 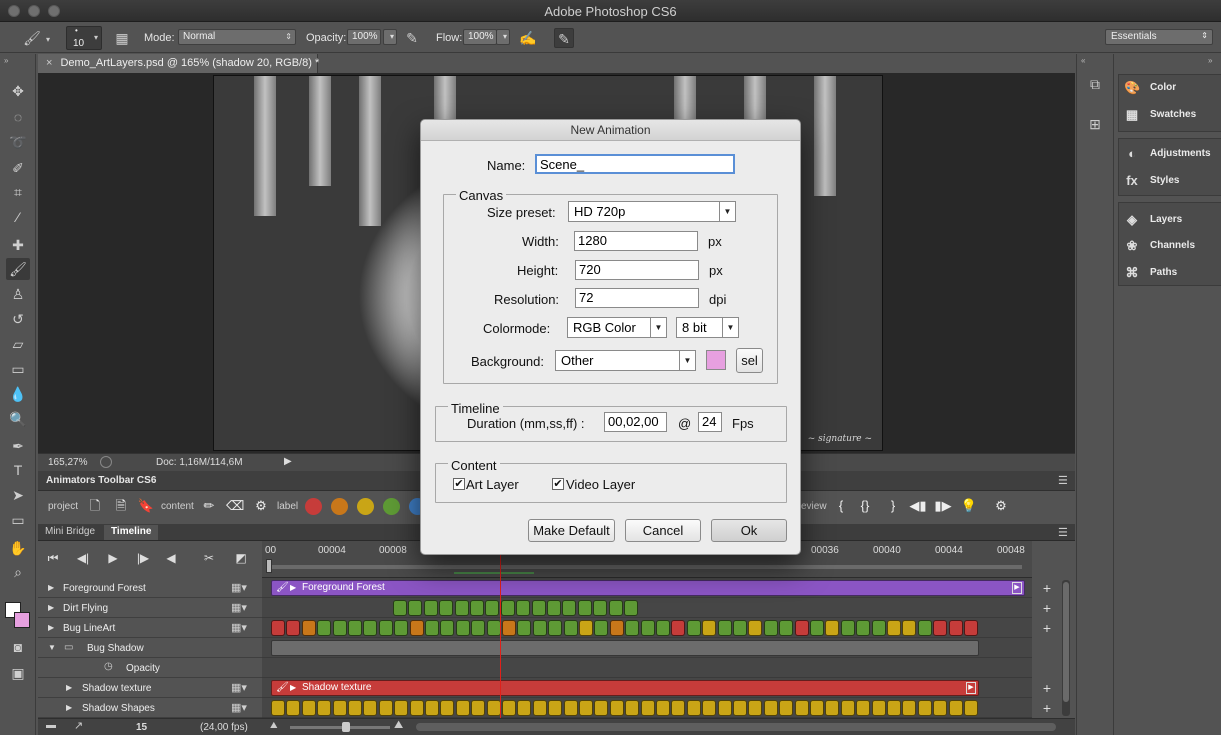 I want to click on panel-layers: ◈ Layers, so click(x=1172, y=220).